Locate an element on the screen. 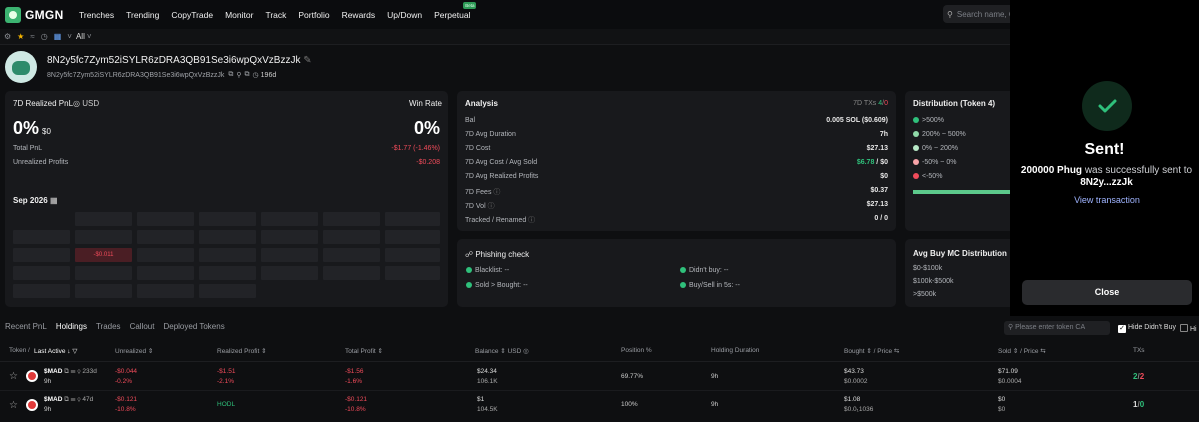  col-holding-duration: Holding Duration is located at coordinates (735, 350).